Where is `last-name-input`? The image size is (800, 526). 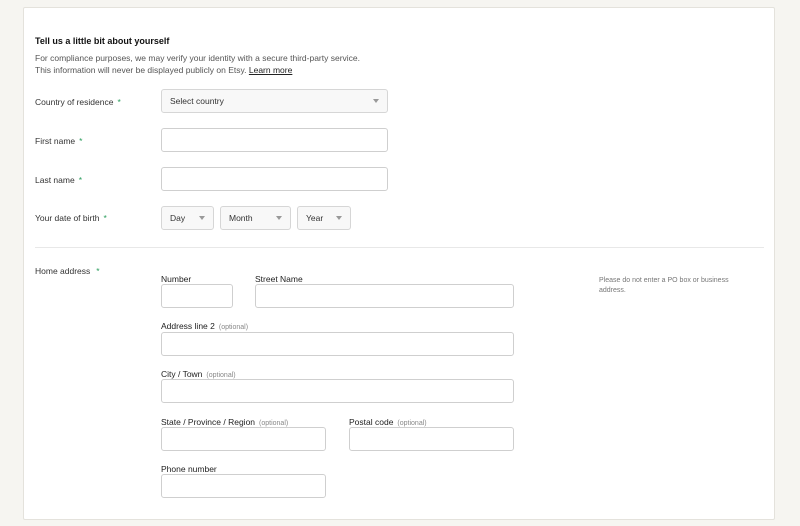
last-name-input is located at coordinates (274, 179).